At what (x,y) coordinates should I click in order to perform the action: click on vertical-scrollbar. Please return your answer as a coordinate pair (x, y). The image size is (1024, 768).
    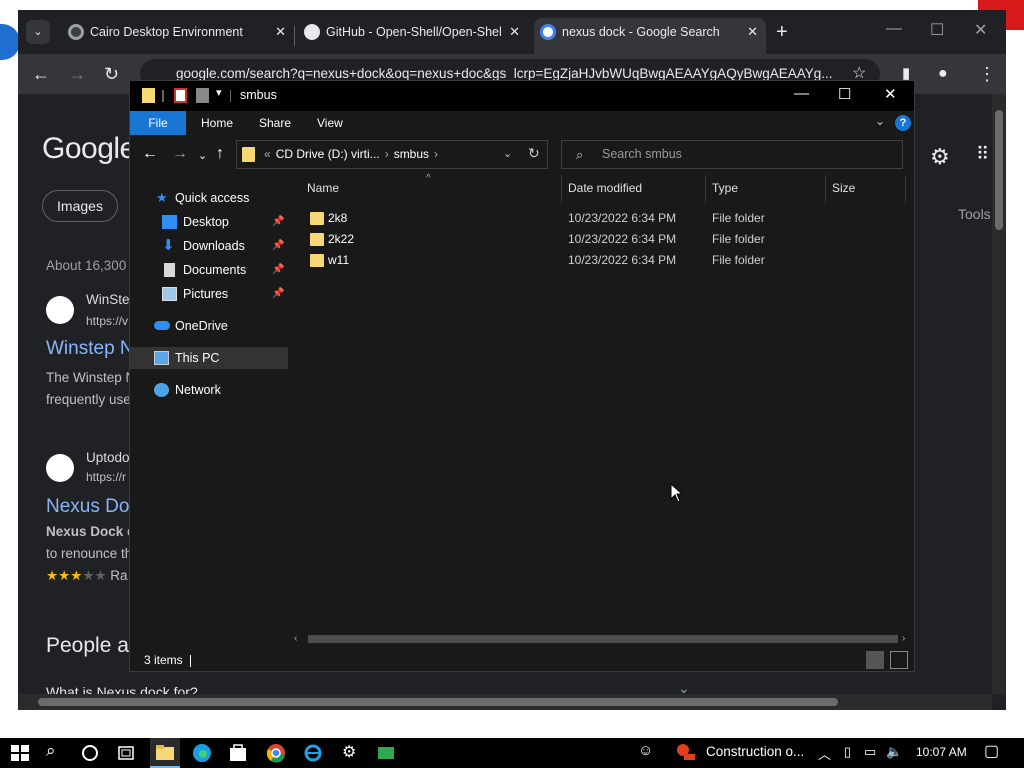
    Looking at the image, I should click on (999, 394).